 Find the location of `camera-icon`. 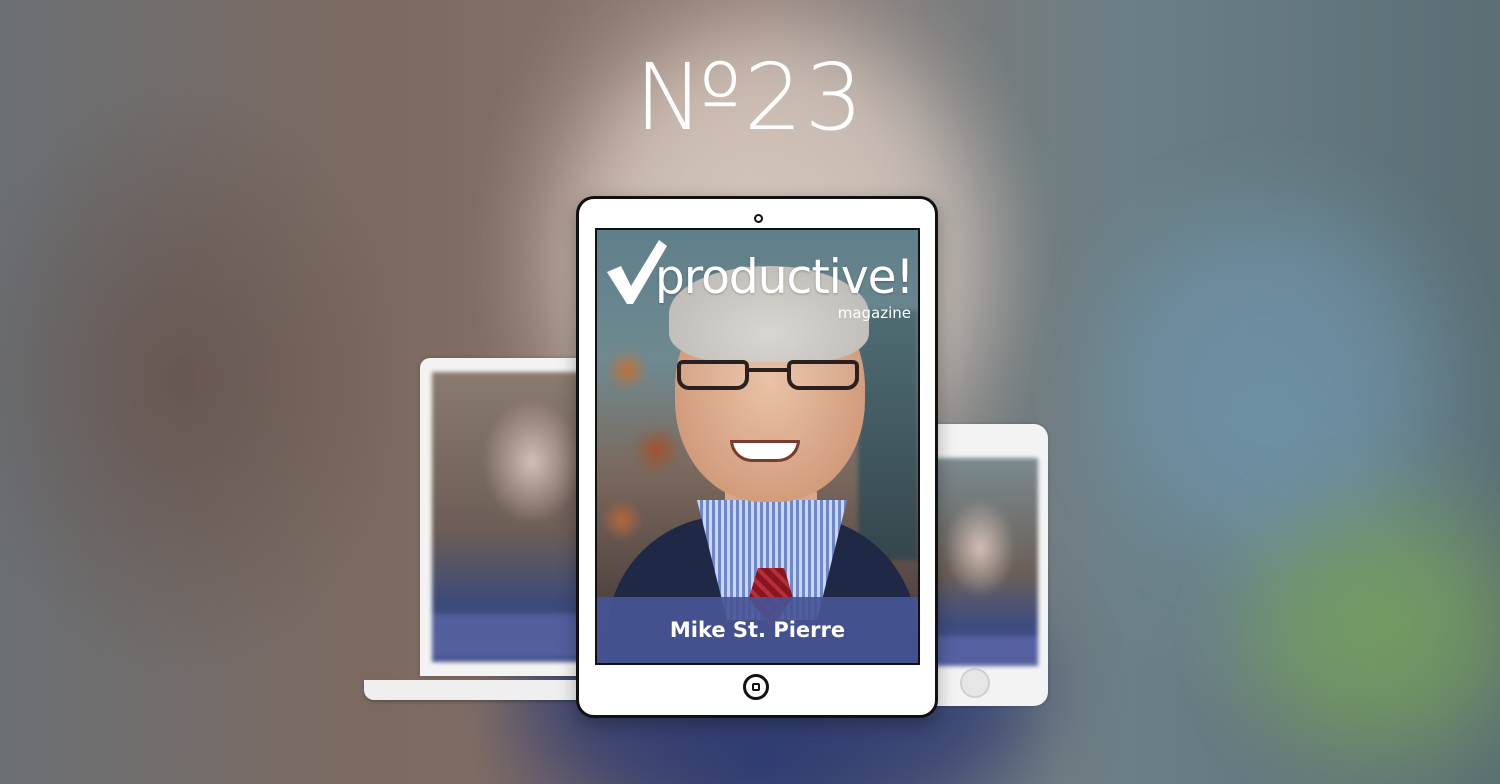

camera-icon is located at coordinates (758, 218).